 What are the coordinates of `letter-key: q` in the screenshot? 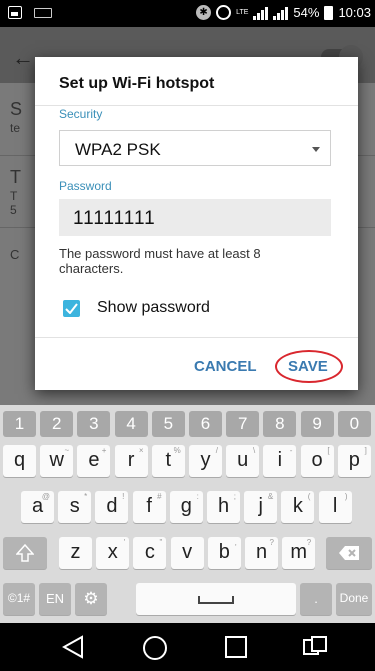 It's located at (19, 461).